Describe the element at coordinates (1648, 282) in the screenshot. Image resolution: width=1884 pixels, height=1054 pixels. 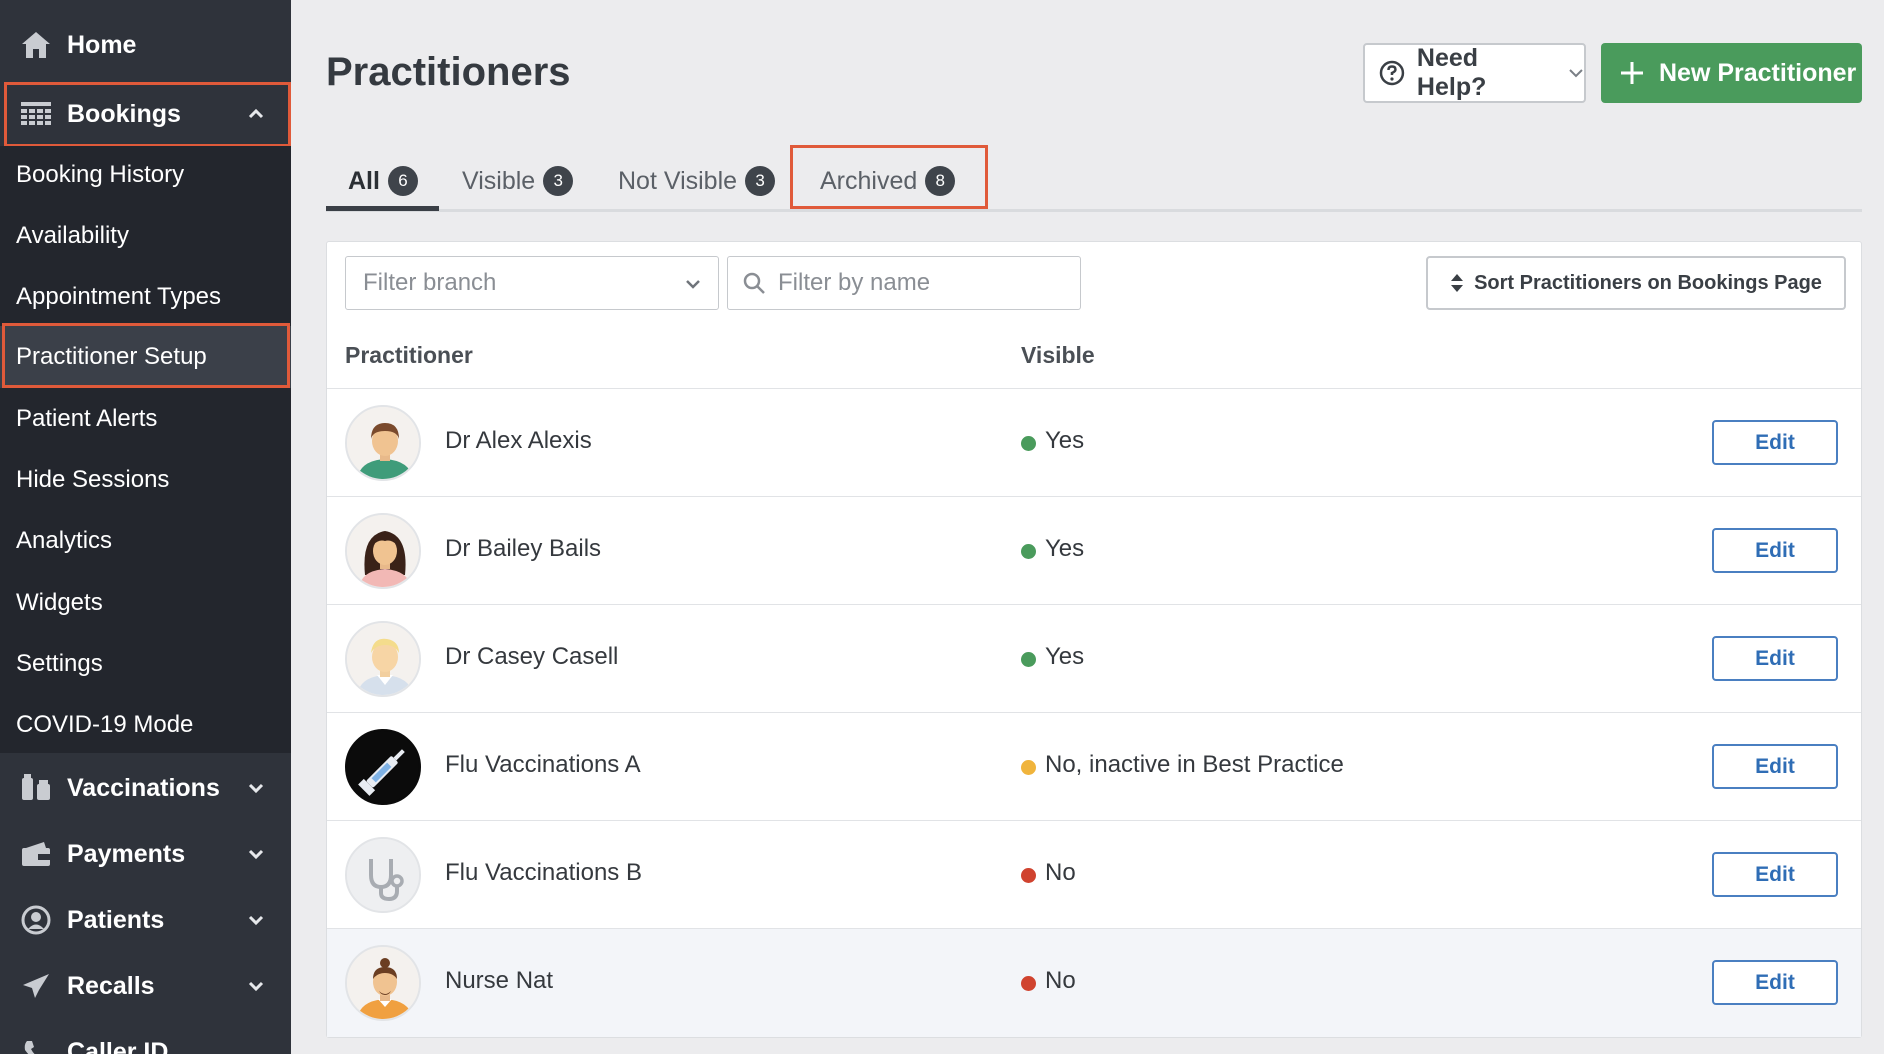
I see `sort-label: Sort Practitioners on Bookings Page` at that location.